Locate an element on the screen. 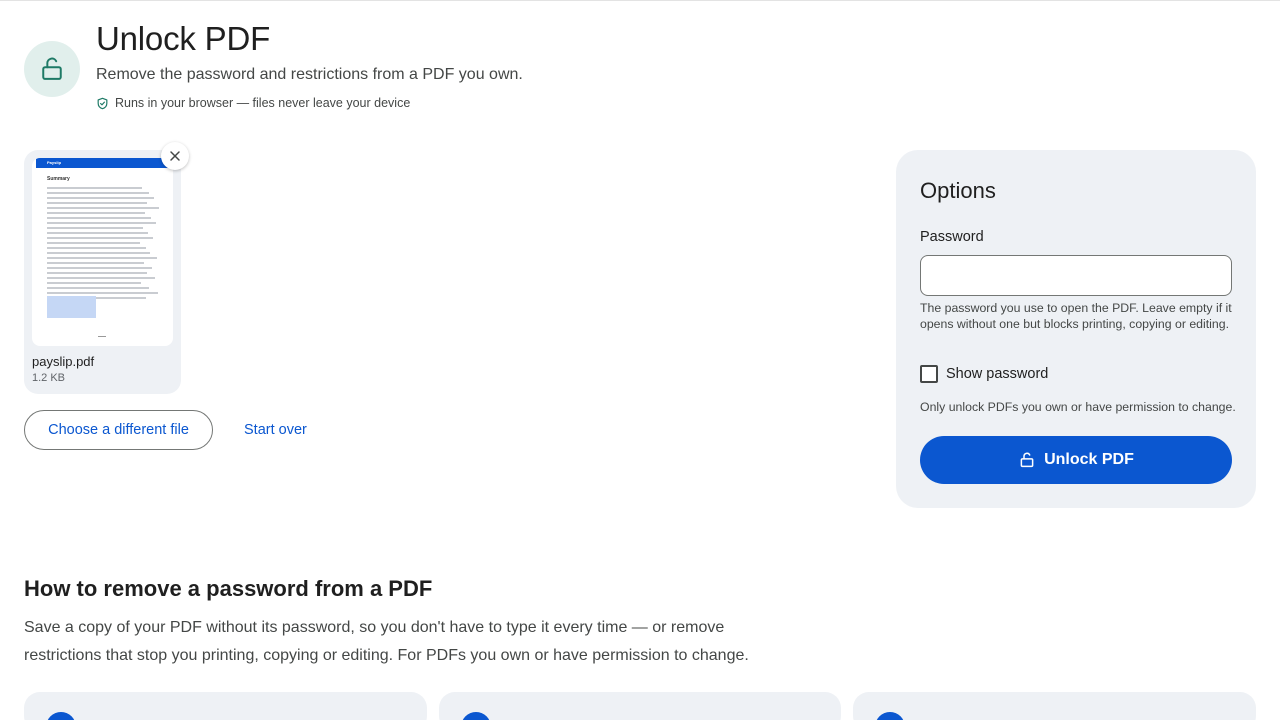 Image resolution: width=1280 pixels, height=720 pixels. thumbnail-highlight-block is located at coordinates (71, 307).